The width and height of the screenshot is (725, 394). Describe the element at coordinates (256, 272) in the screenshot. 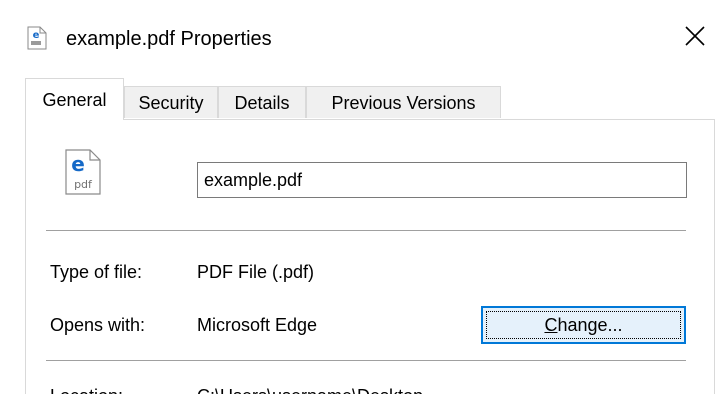

I see `type-of-file-value: PDF File (.pdf)` at that location.